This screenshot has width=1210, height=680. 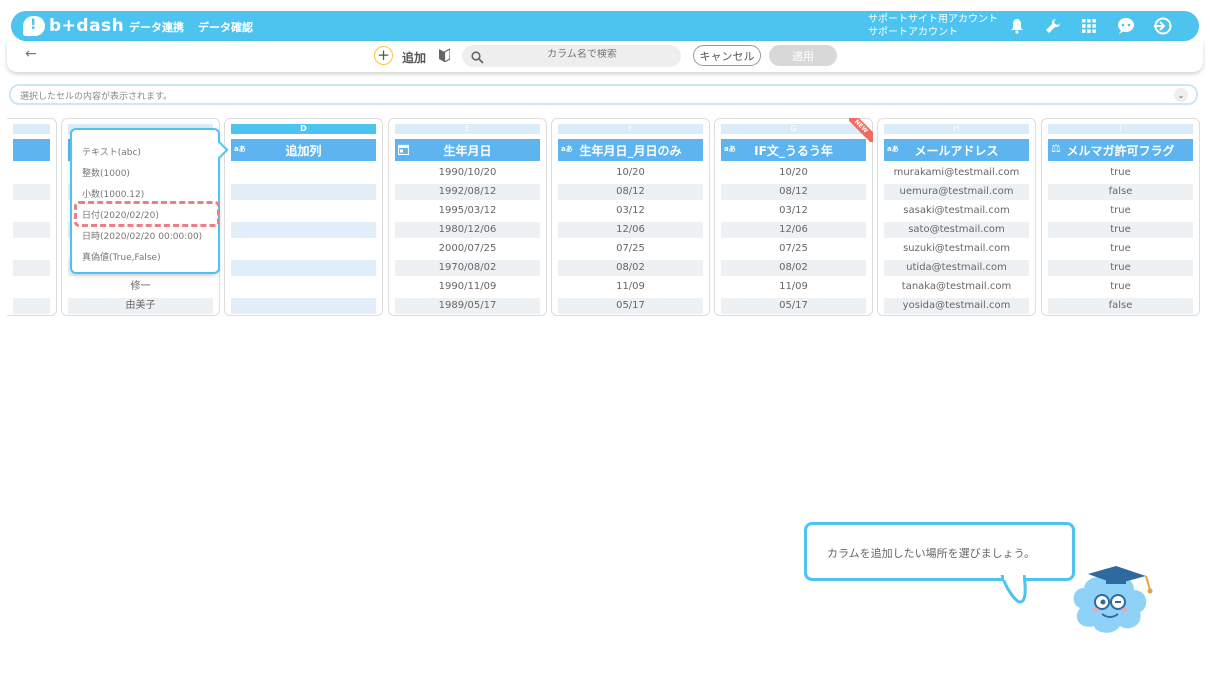 What do you see at coordinates (1053, 26) in the screenshot?
I see `wrench-icon` at bounding box center [1053, 26].